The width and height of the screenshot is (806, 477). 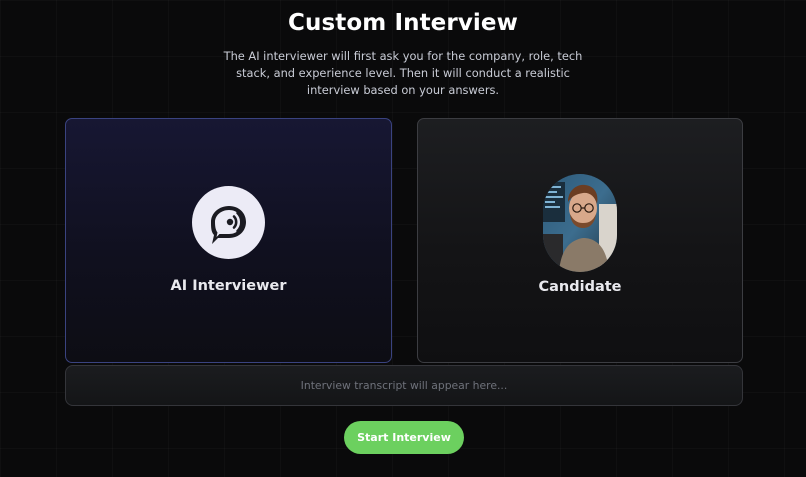 I want to click on candidate-avatar, so click(x=580, y=223).